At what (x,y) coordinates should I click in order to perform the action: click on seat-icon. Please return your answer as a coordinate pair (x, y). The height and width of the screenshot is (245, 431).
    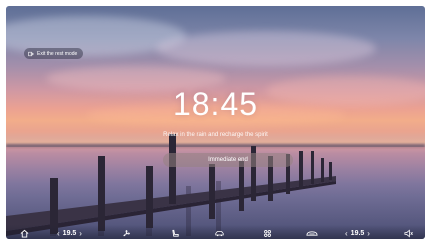
    Looking at the image, I should click on (175, 233).